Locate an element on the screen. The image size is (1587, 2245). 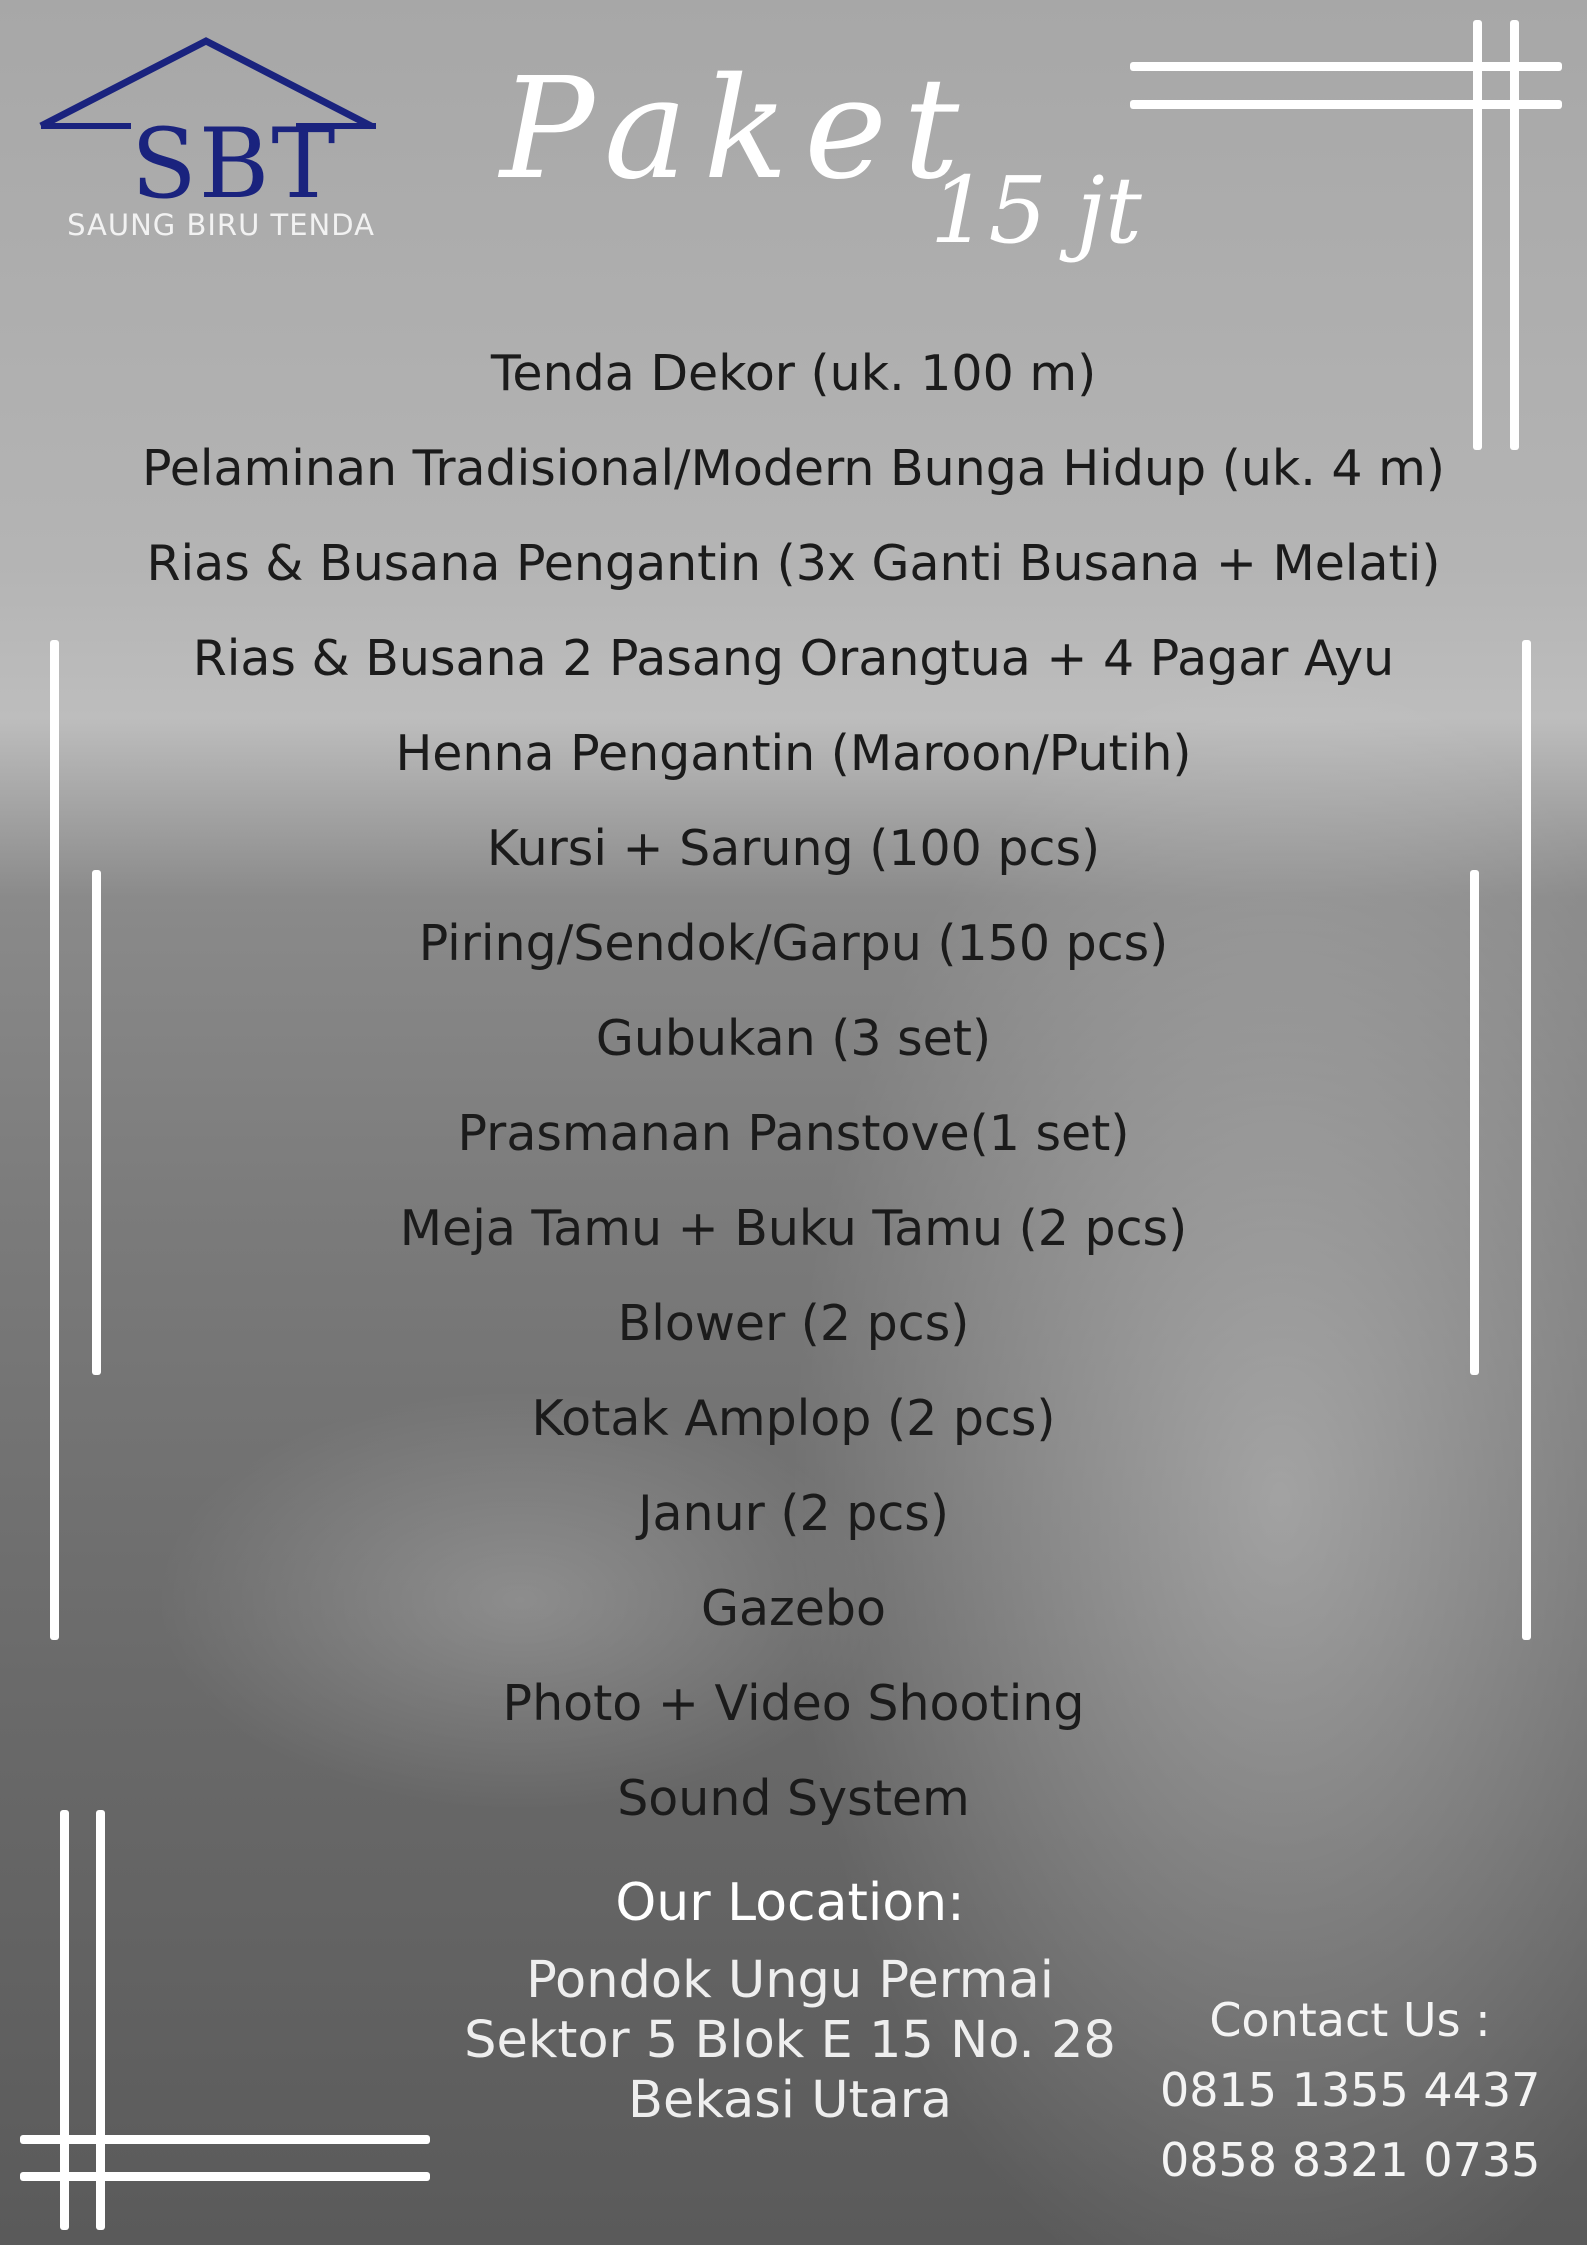
location-line: Sektor 5 Blok E 15 No. 28 is located at coordinates (790, 2040).